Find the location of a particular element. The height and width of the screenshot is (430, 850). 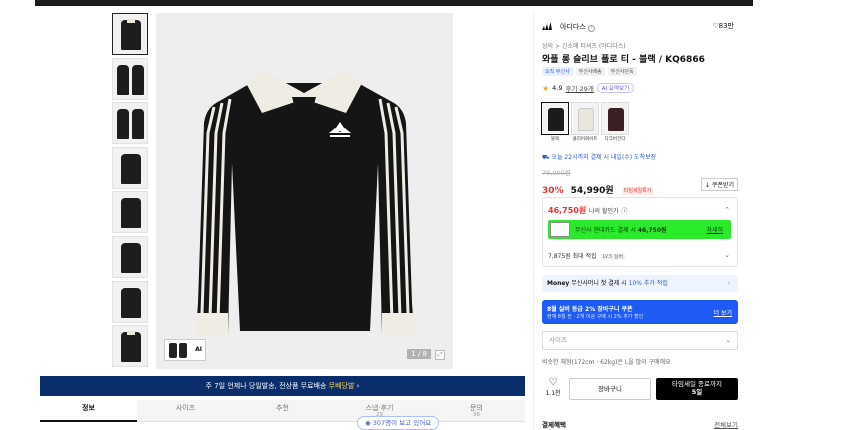

discount-rate: 30% is located at coordinates (553, 191).